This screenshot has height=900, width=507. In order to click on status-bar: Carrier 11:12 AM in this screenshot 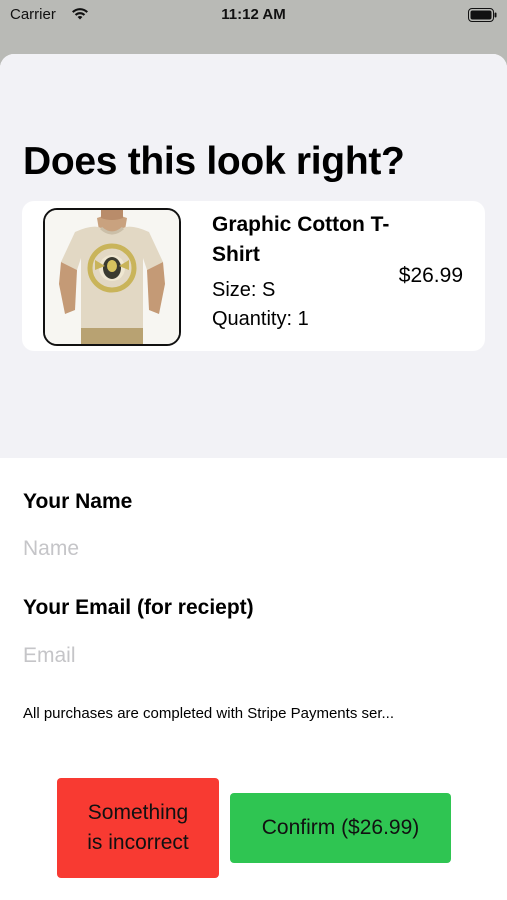, I will do `click(253, 16)`.